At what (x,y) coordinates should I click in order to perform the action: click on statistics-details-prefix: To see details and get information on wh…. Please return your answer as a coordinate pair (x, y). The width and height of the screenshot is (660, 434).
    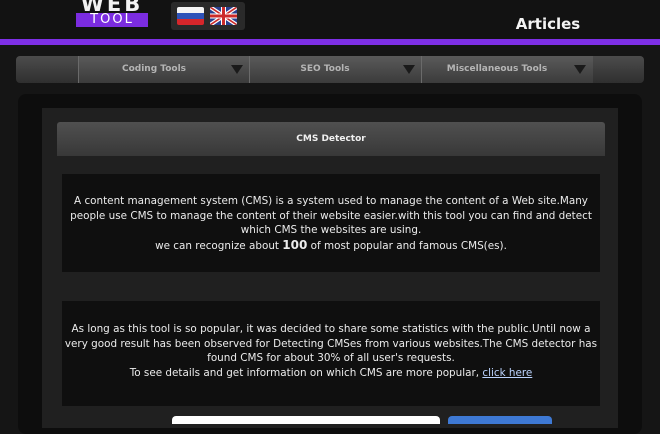
    Looking at the image, I should click on (306, 372).